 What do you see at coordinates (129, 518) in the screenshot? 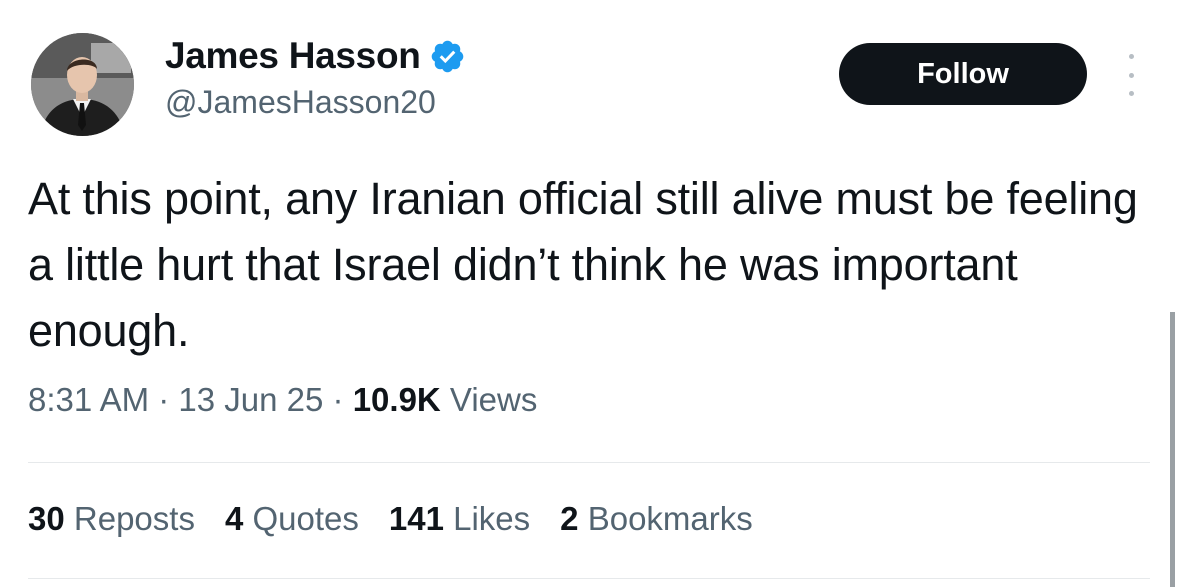
I see `reposts-label: Reposts` at bounding box center [129, 518].